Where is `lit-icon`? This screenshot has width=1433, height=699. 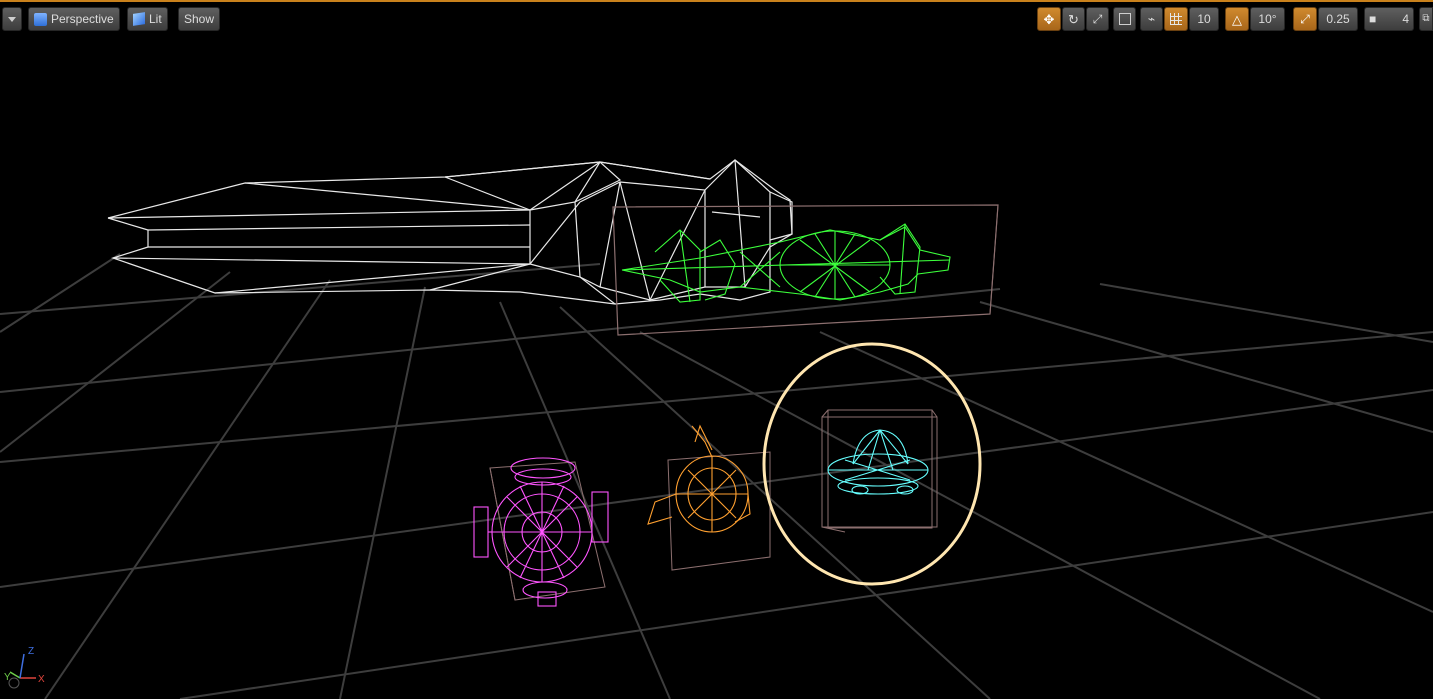
lit-icon is located at coordinates (139, 19).